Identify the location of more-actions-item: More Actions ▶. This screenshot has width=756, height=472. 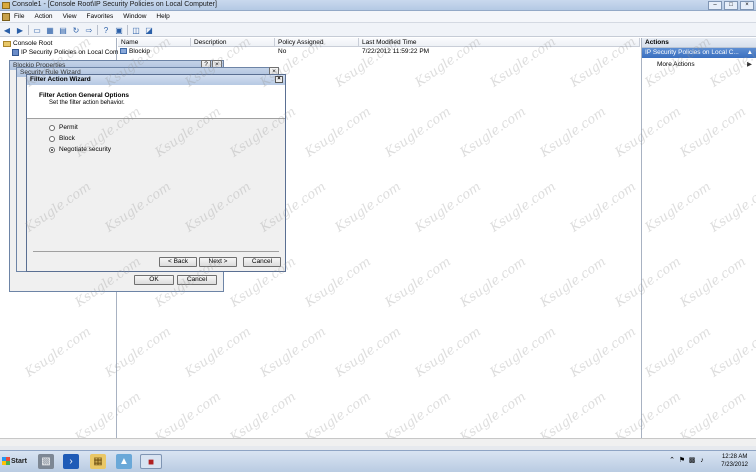
(699, 64).